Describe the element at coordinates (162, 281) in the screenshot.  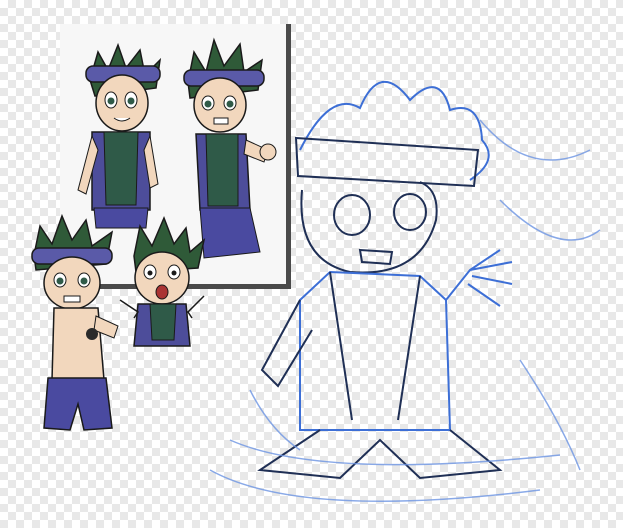
I see `character-shocked` at that location.